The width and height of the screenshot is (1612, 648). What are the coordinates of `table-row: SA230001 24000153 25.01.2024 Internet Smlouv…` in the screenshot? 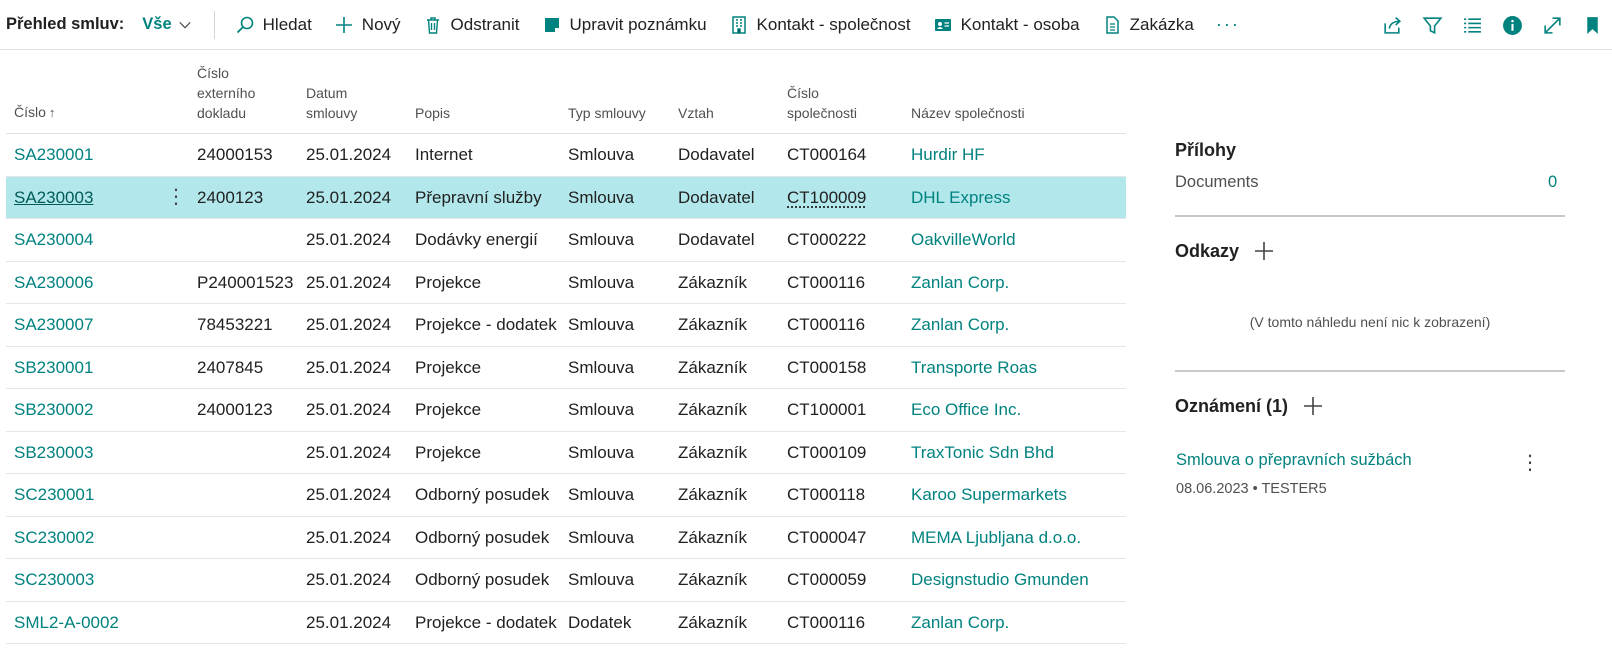 It's located at (566, 155).